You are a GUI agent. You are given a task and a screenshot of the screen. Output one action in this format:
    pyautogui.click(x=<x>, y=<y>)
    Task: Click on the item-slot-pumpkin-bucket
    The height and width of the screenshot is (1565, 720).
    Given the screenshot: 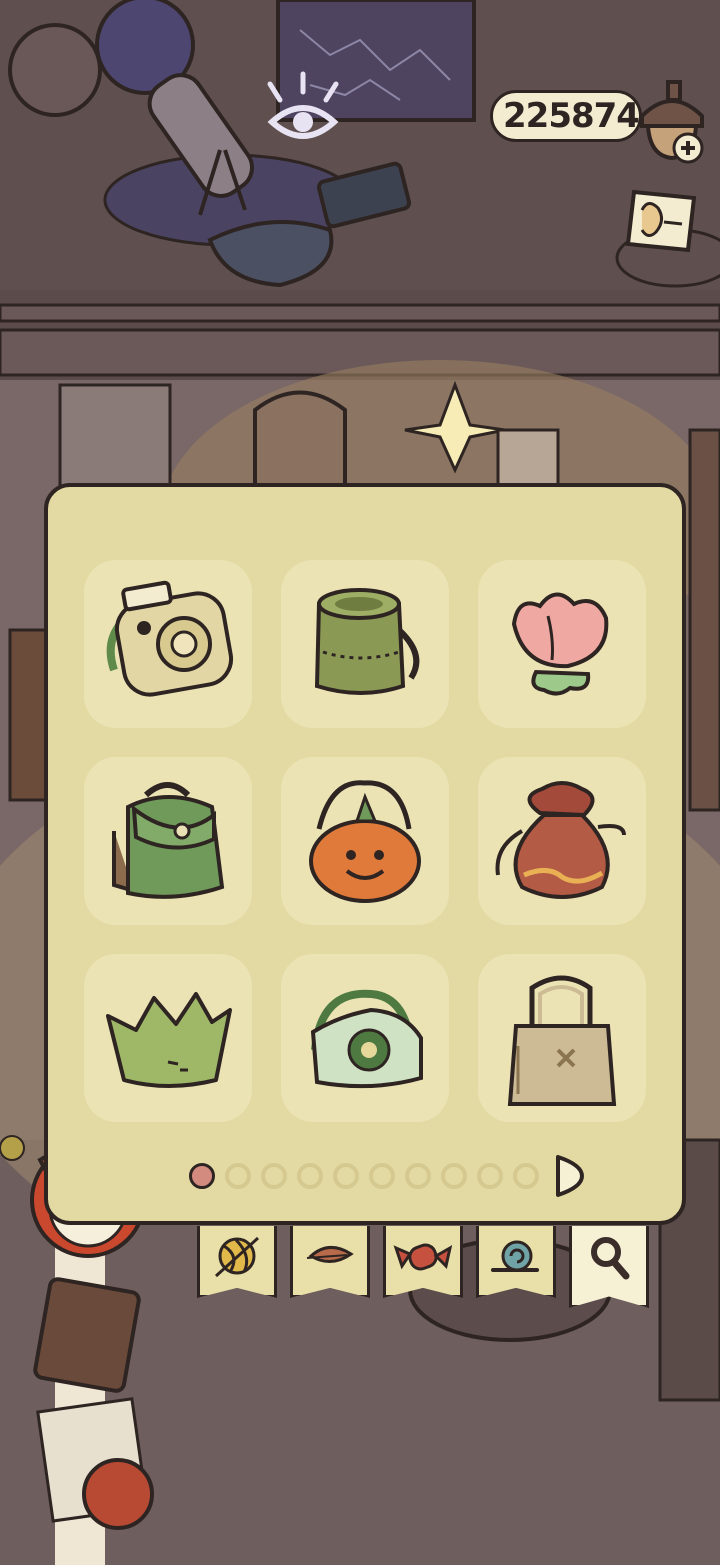 What is the action you would take?
    pyautogui.click(x=365, y=841)
    